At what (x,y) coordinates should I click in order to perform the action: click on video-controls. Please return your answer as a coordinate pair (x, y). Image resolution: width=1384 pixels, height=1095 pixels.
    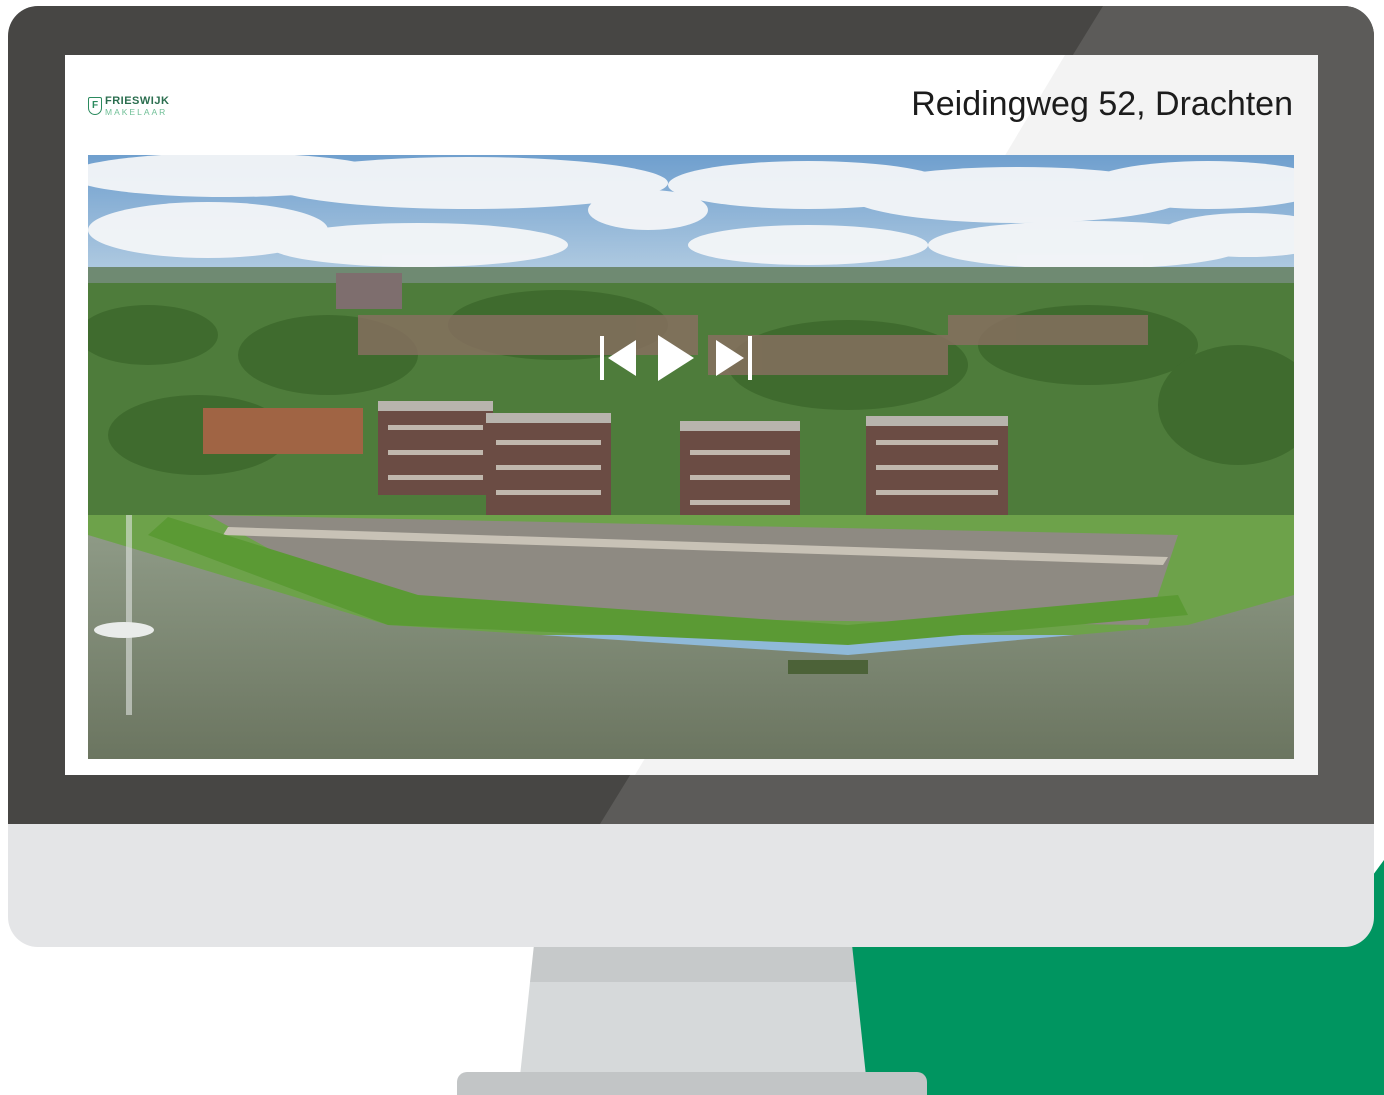
    Looking at the image, I should click on (676, 358).